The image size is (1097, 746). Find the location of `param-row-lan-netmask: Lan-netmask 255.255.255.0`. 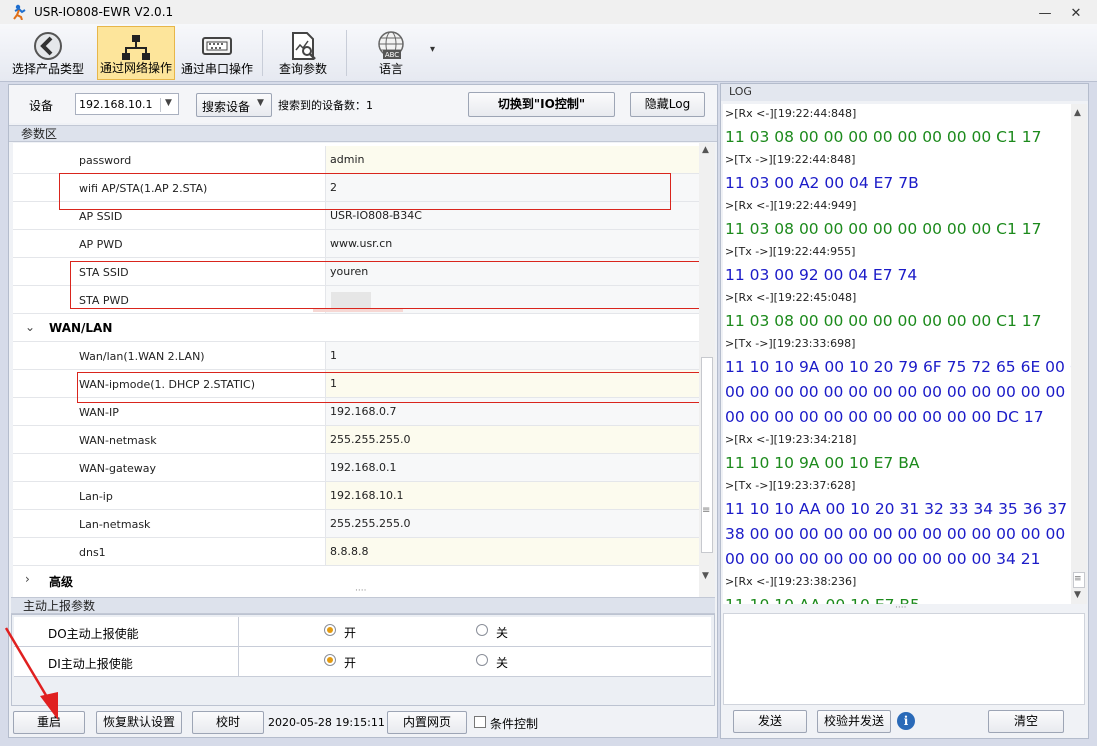

param-row-lan-netmask: Lan-netmask 255.255.255.0 is located at coordinates (356, 524).